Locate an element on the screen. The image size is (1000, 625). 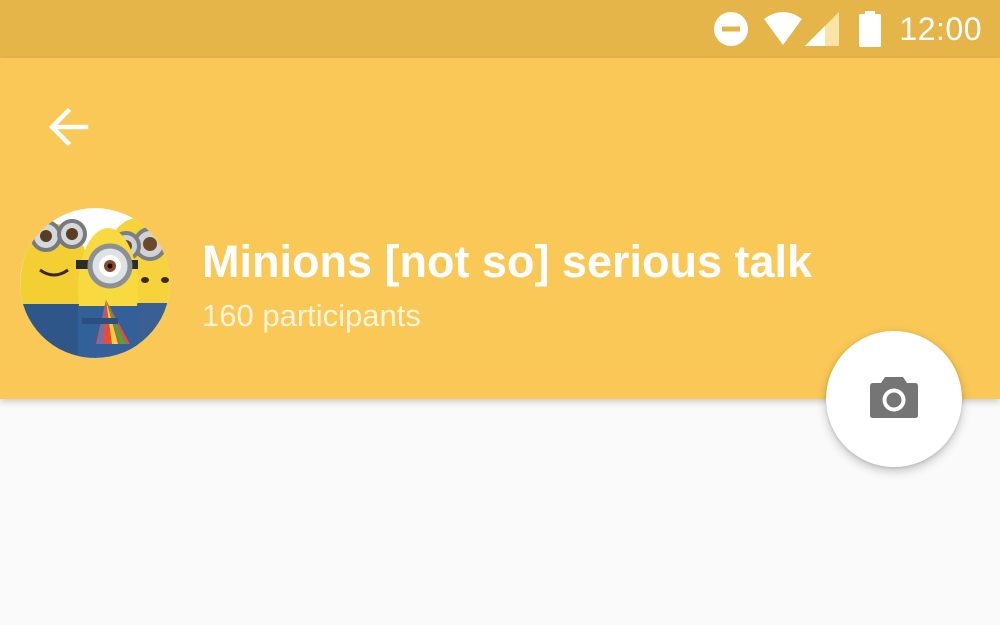
do-not-disturb-icon is located at coordinates (731, 29).